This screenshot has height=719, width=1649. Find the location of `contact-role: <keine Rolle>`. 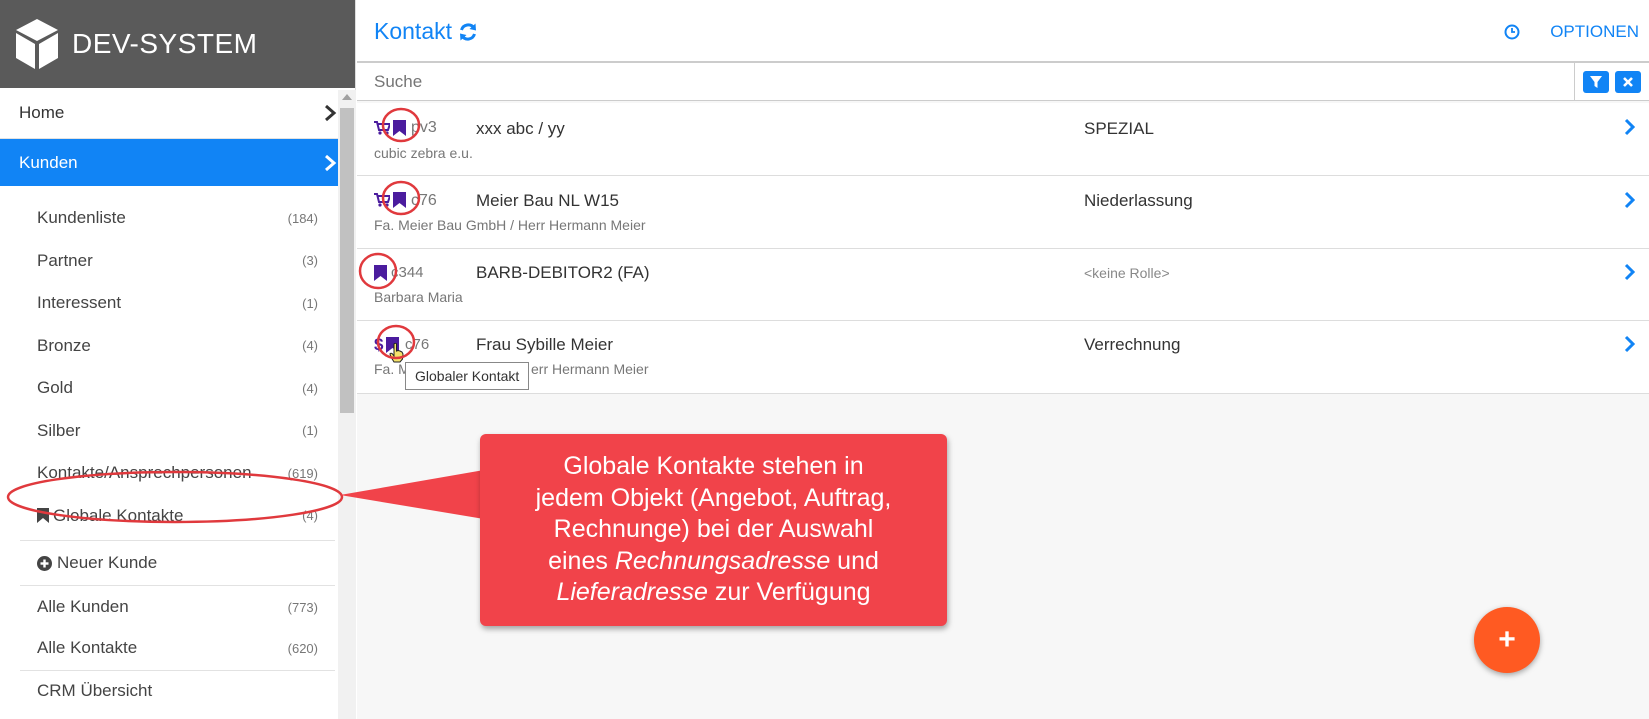

contact-role: <keine Rolle> is located at coordinates (1127, 273).